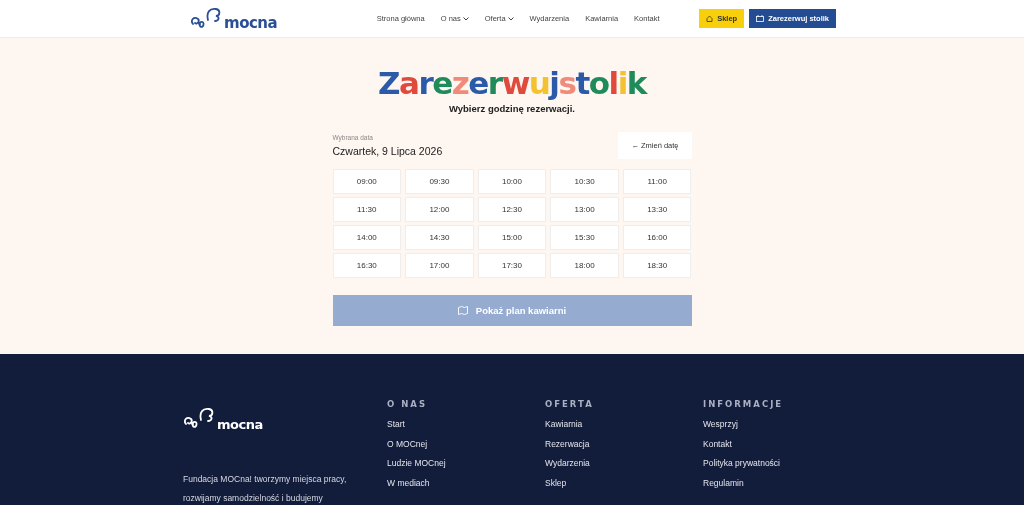 The height and width of the screenshot is (505, 1024). What do you see at coordinates (265, 489) in the screenshot?
I see `foundation-description: Fundacja MOCna! tworzymy miejsca pracy, rozwijamy samodzielność i budujemy` at bounding box center [265, 489].